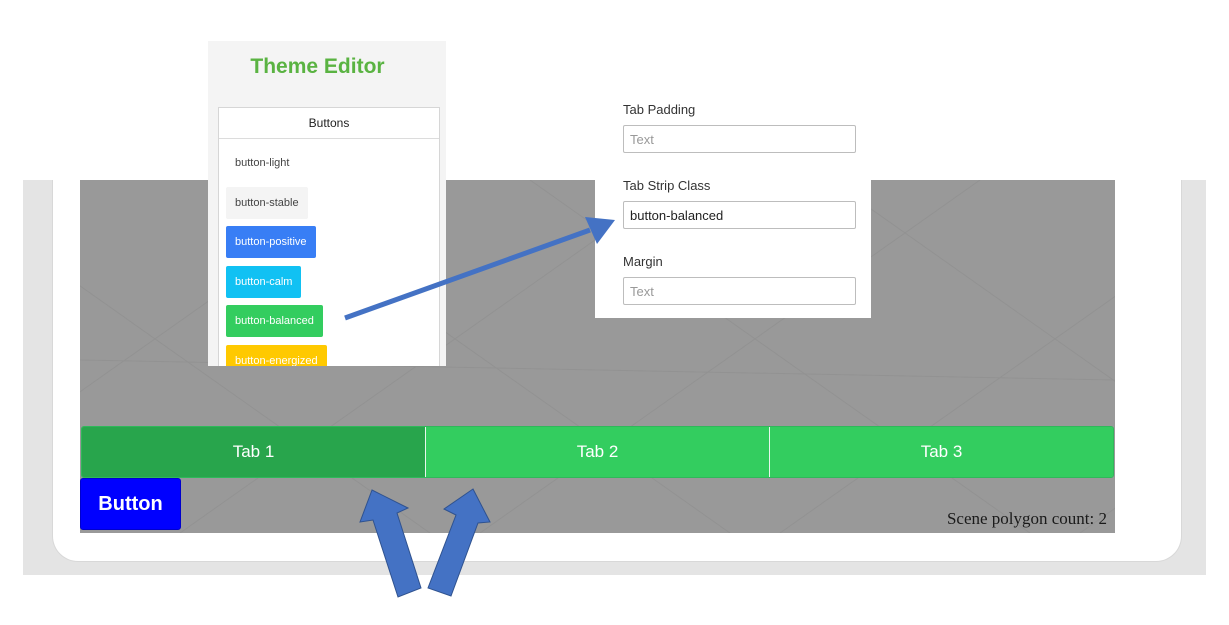 The height and width of the screenshot is (625, 1229). I want to click on margin-label: Margin, so click(643, 261).